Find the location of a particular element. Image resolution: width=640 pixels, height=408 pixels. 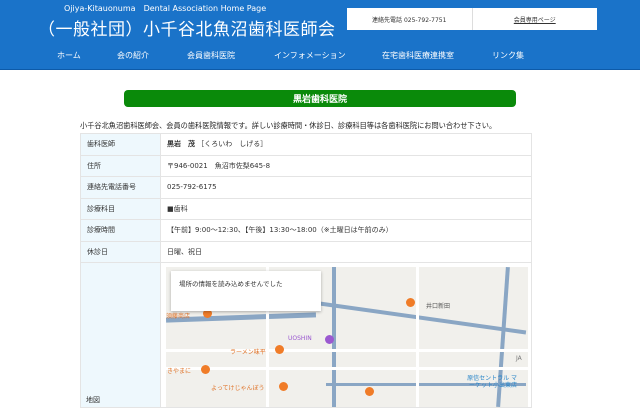

row-label: 地図 is located at coordinates (120, 335).